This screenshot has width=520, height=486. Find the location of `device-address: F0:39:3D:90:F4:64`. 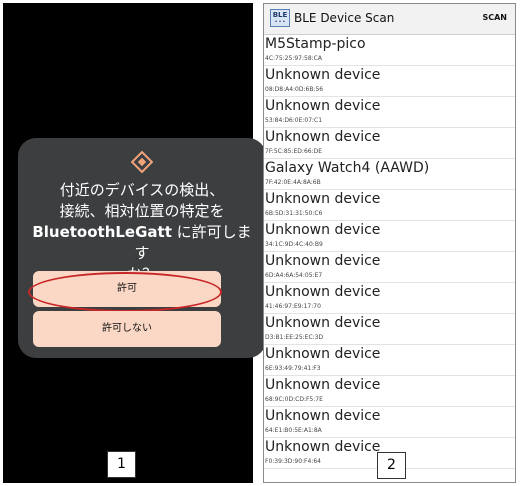

device-address: F0:39:3D:90:F4:64 is located at coordinates (293, 461).